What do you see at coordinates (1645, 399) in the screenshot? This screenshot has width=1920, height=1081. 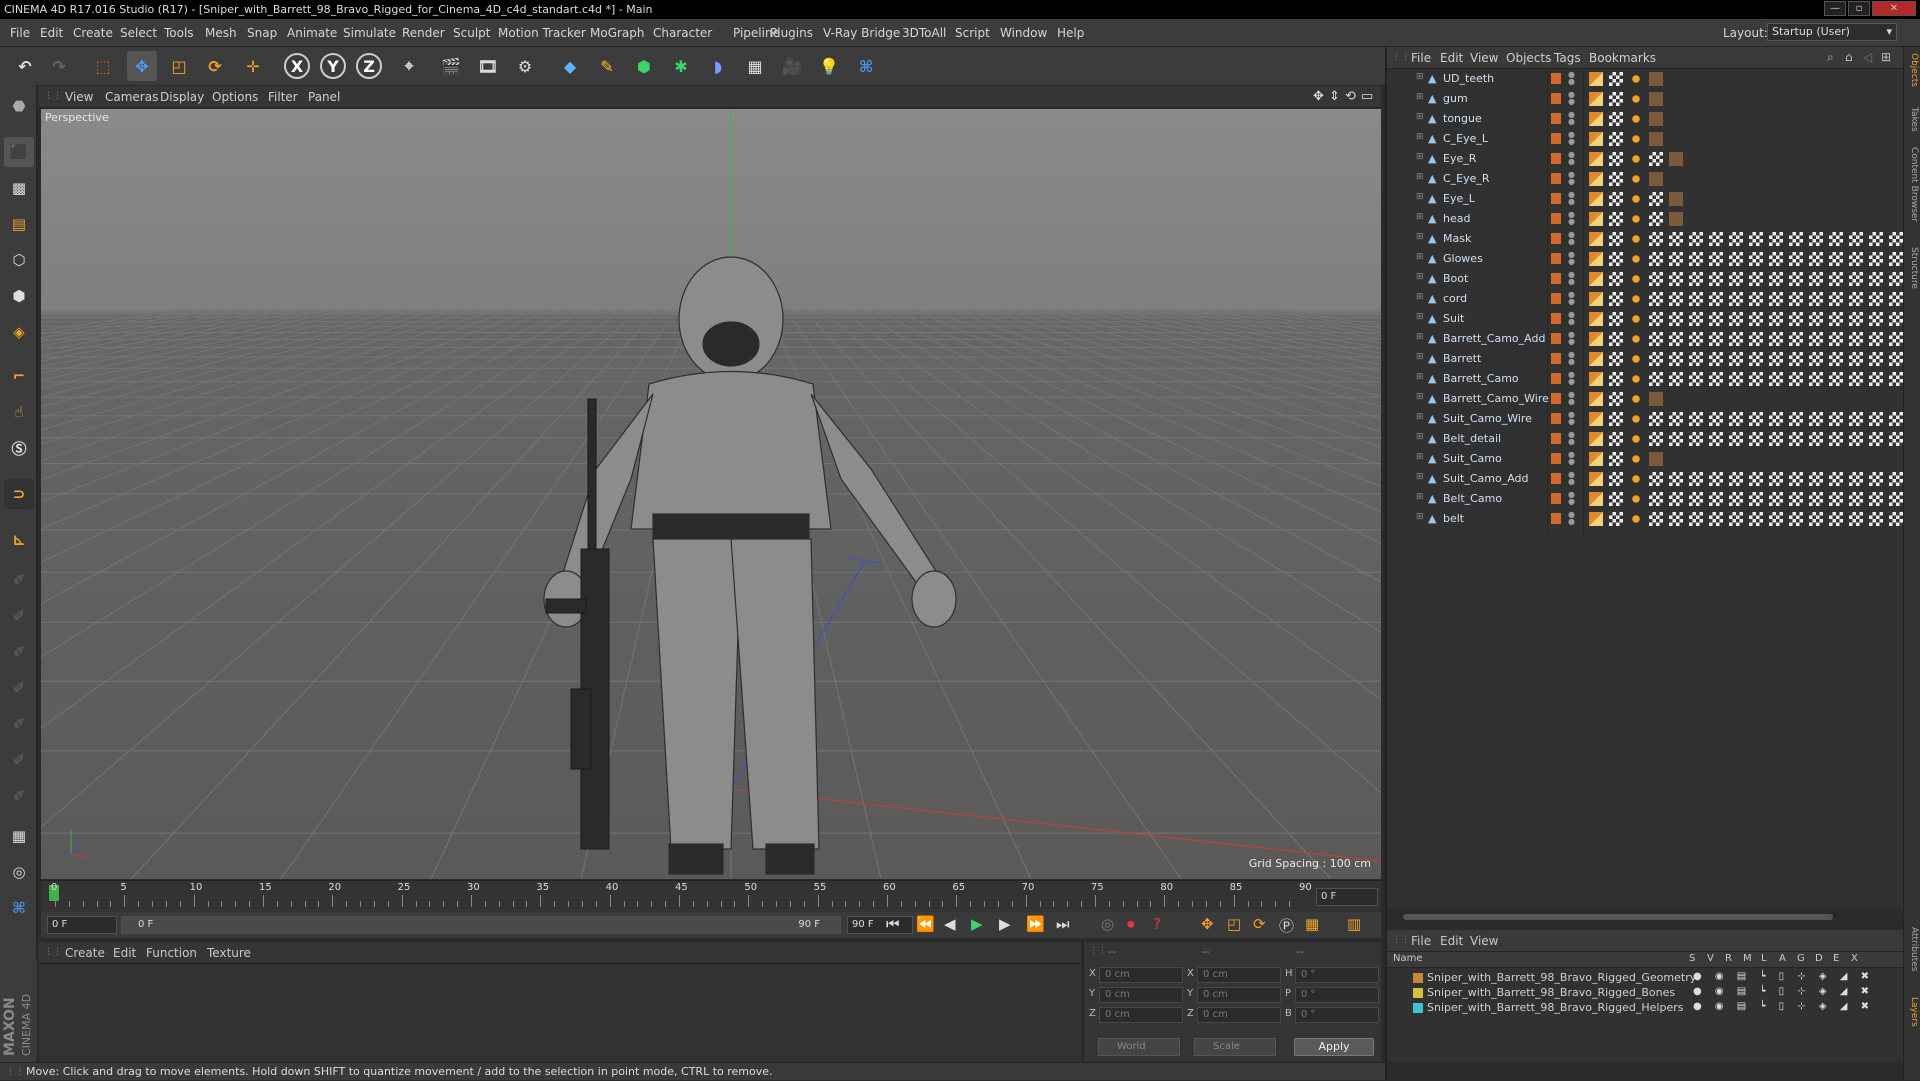 I see `object-row: ⊞ ▲ Barrett_Camo_Wire ● ●` at bounding box center [1645, 399].